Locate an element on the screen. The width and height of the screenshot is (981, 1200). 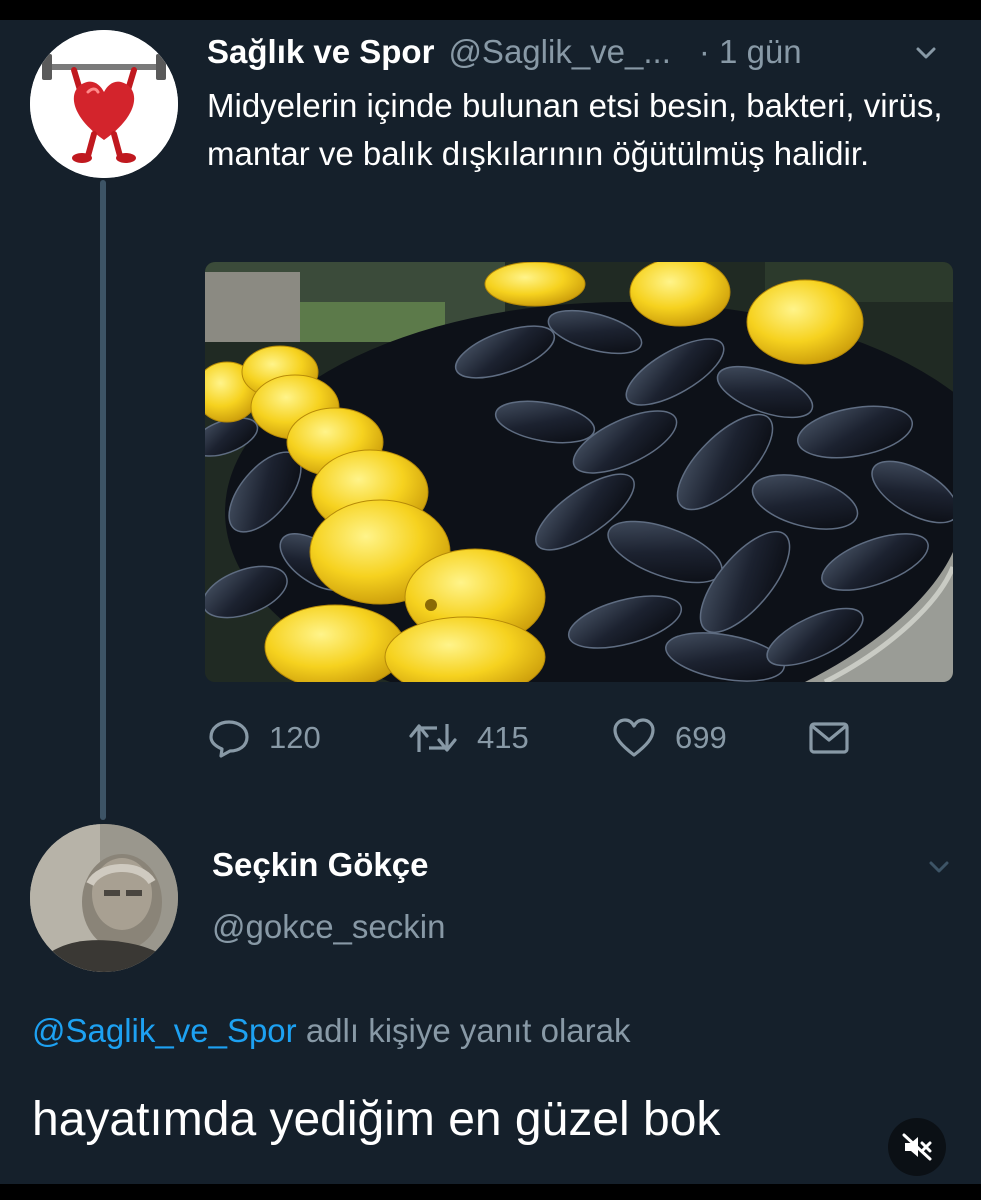
replying-to-suffix: adlı kişiye yanıt olarak is located at coordinates (463, 1030).